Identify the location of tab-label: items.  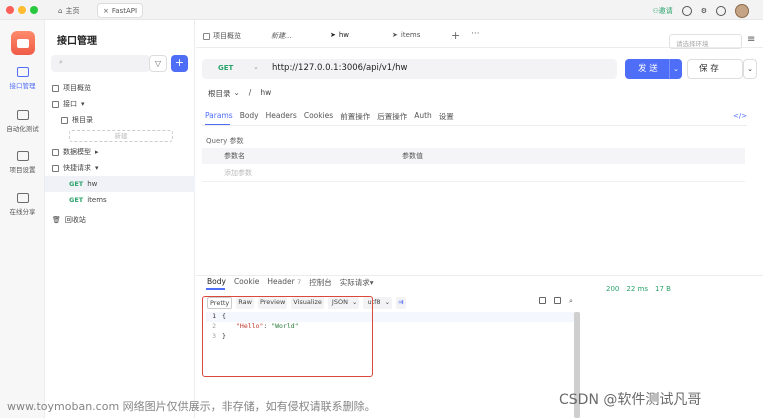
(410, 35).